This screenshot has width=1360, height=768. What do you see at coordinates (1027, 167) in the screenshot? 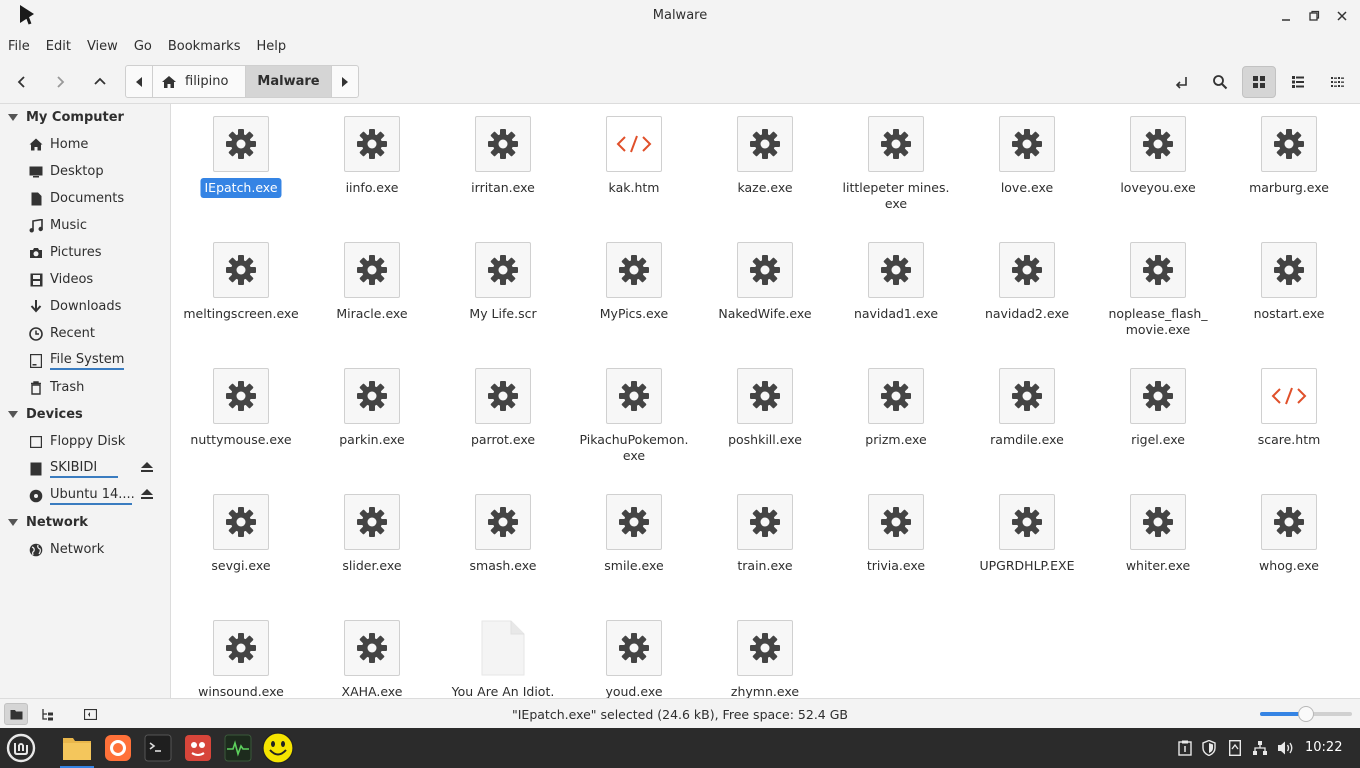
I see `file-item: love.exe` at bounding box center [1027, 167].